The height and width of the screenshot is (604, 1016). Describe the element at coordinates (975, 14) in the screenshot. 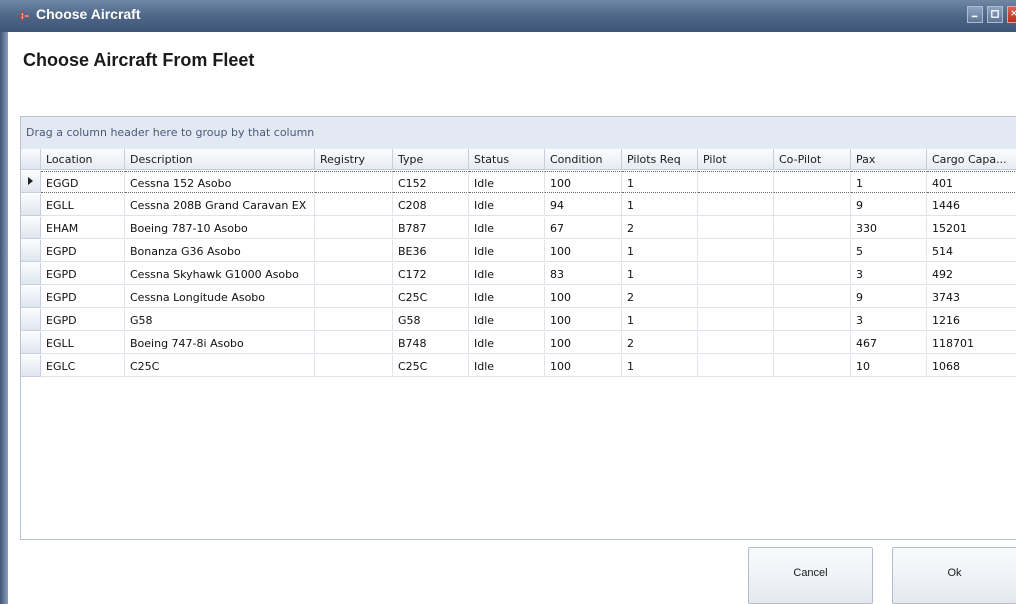

I see `minimize-button` at that location.